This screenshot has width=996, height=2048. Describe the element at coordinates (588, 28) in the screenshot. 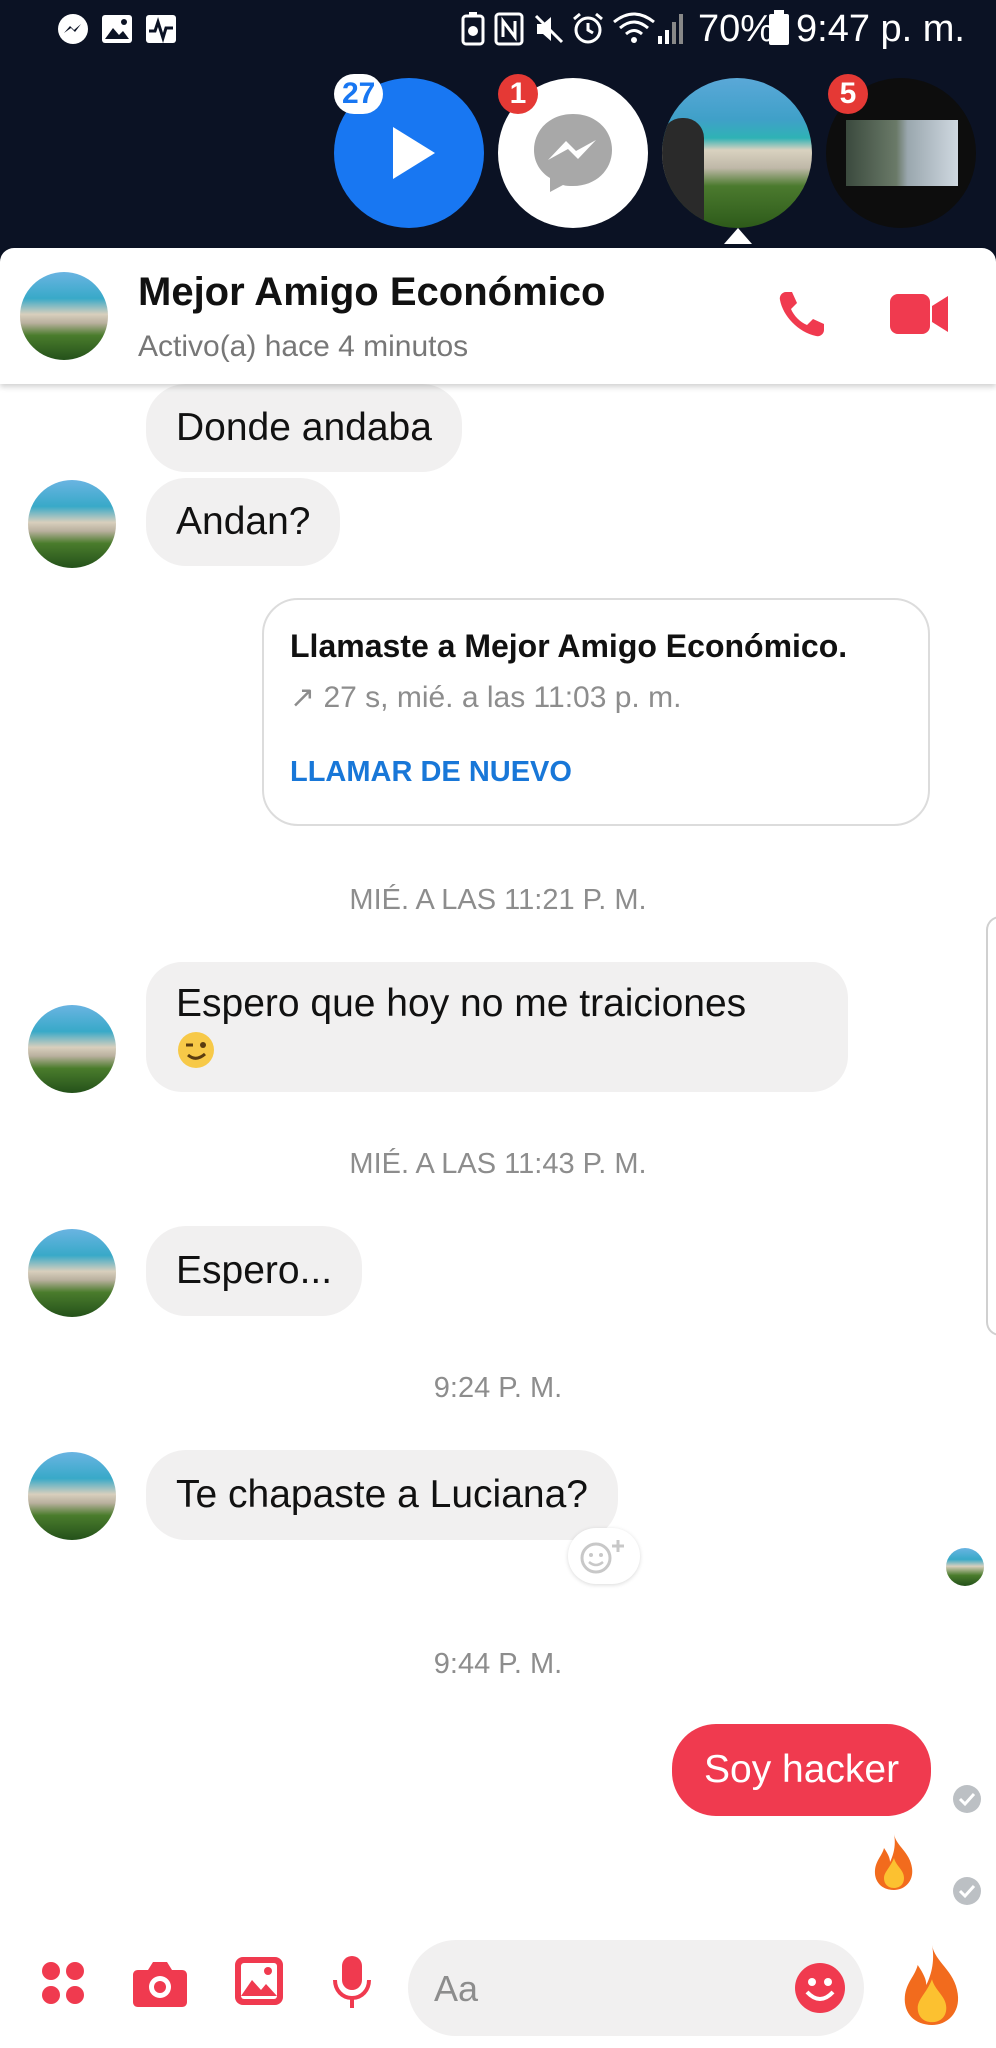

I see `alarm-icon` at that location.